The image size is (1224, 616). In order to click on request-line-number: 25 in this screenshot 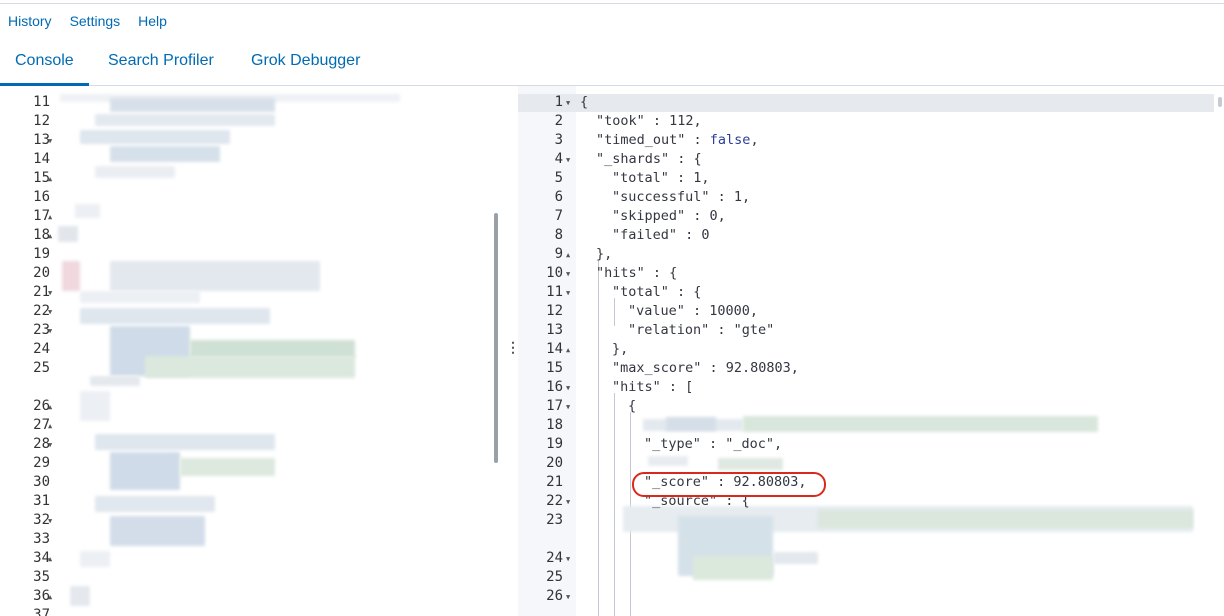, I will do `click(41, 368)`.